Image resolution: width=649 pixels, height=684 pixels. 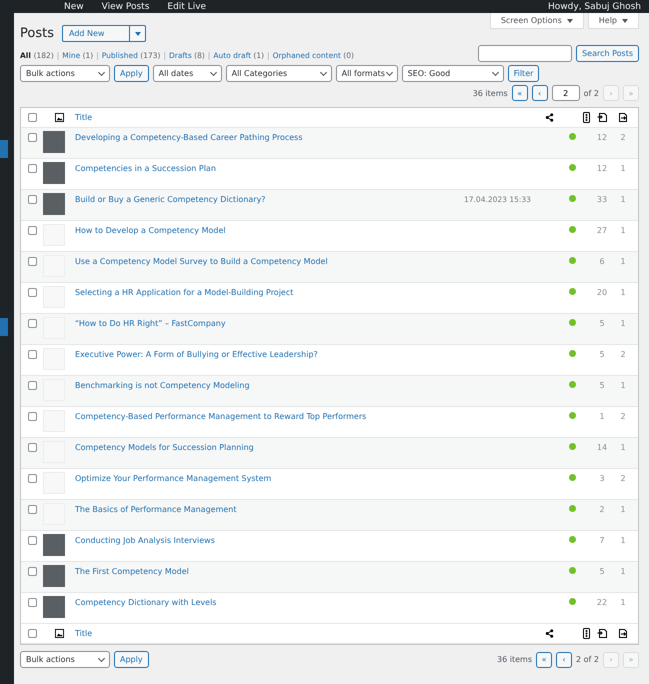 What do you see at coordinates (186, 7) in the screenshot?
I see `admin-bar-link: Edit Live` at bounding box center [186, 7].